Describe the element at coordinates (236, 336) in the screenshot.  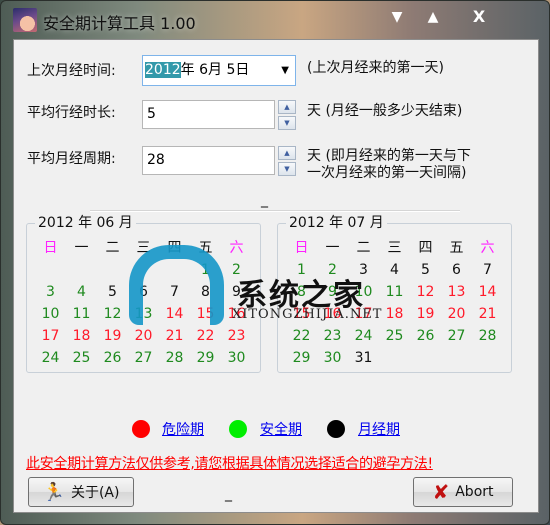
I see `calendar-day-danger: 23` at that location.